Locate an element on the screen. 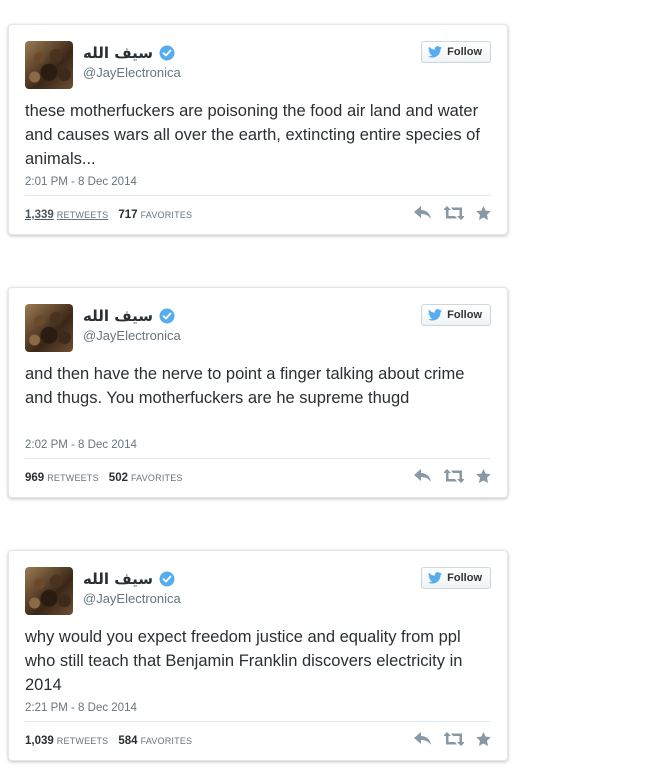 The image size is (660, 769). tweet-stats: 1,039 RETWEETS 584 FAVORITES is located at coordinates (113, 741).